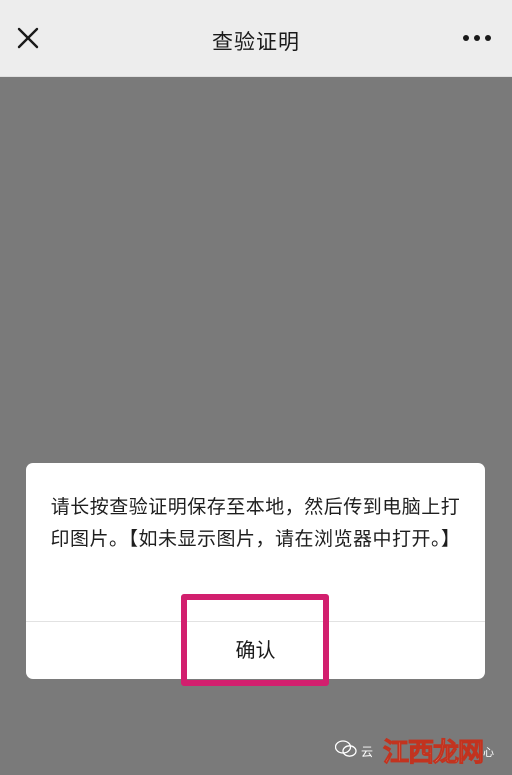 This screenshot has height=775, width=512. I want to click on watermark: 云 江西龙网 心, so click(420, 750).